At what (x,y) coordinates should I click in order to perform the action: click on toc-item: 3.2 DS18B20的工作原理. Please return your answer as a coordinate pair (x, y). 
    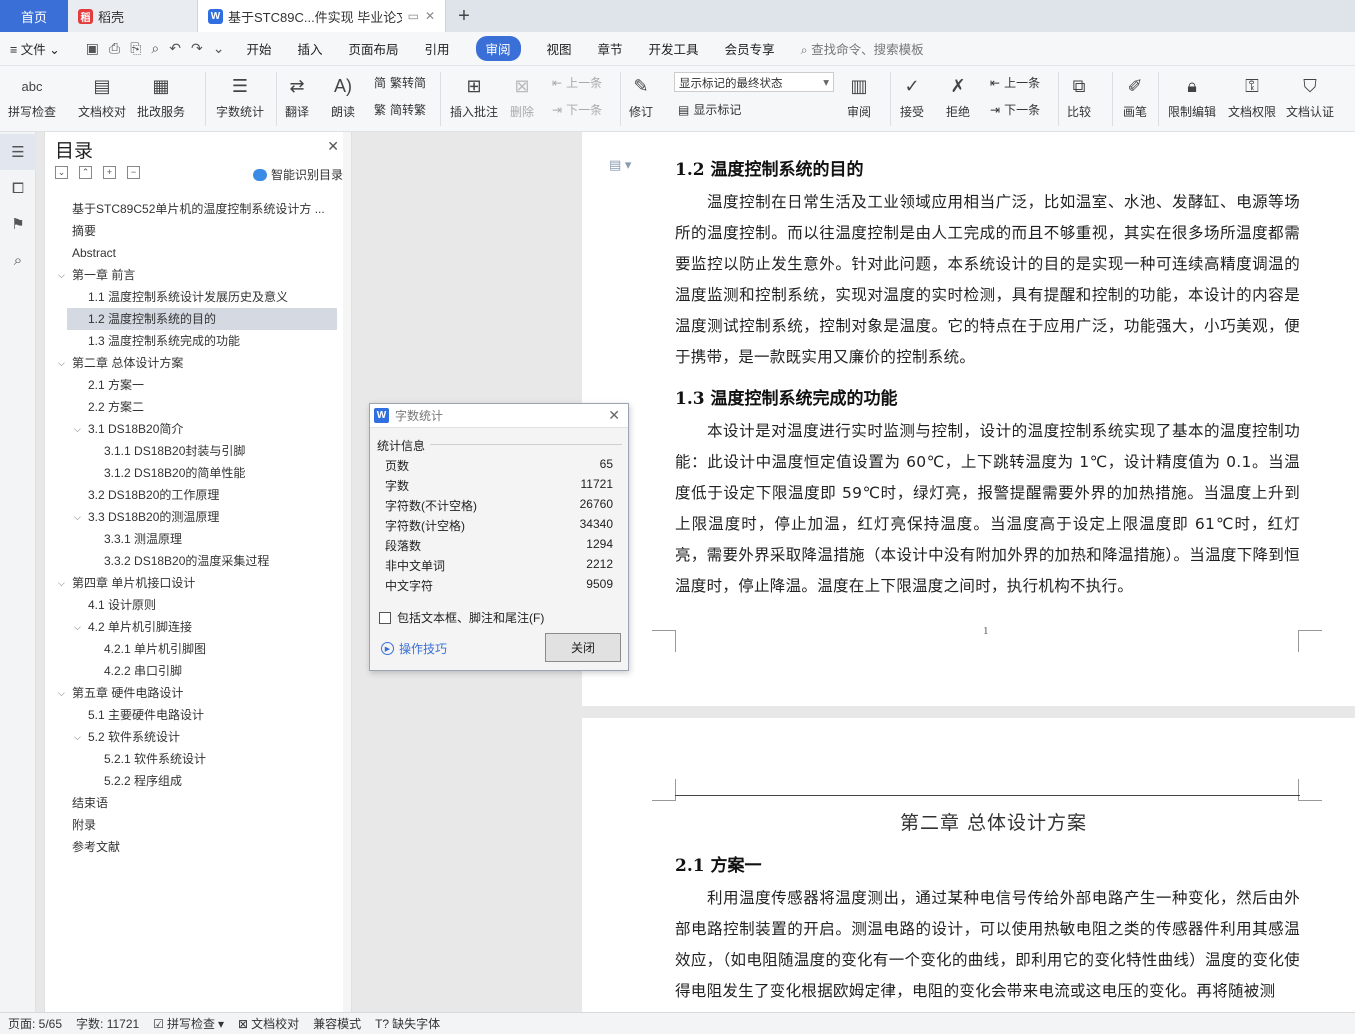
    Looking at the image, I should click on (198, 495).